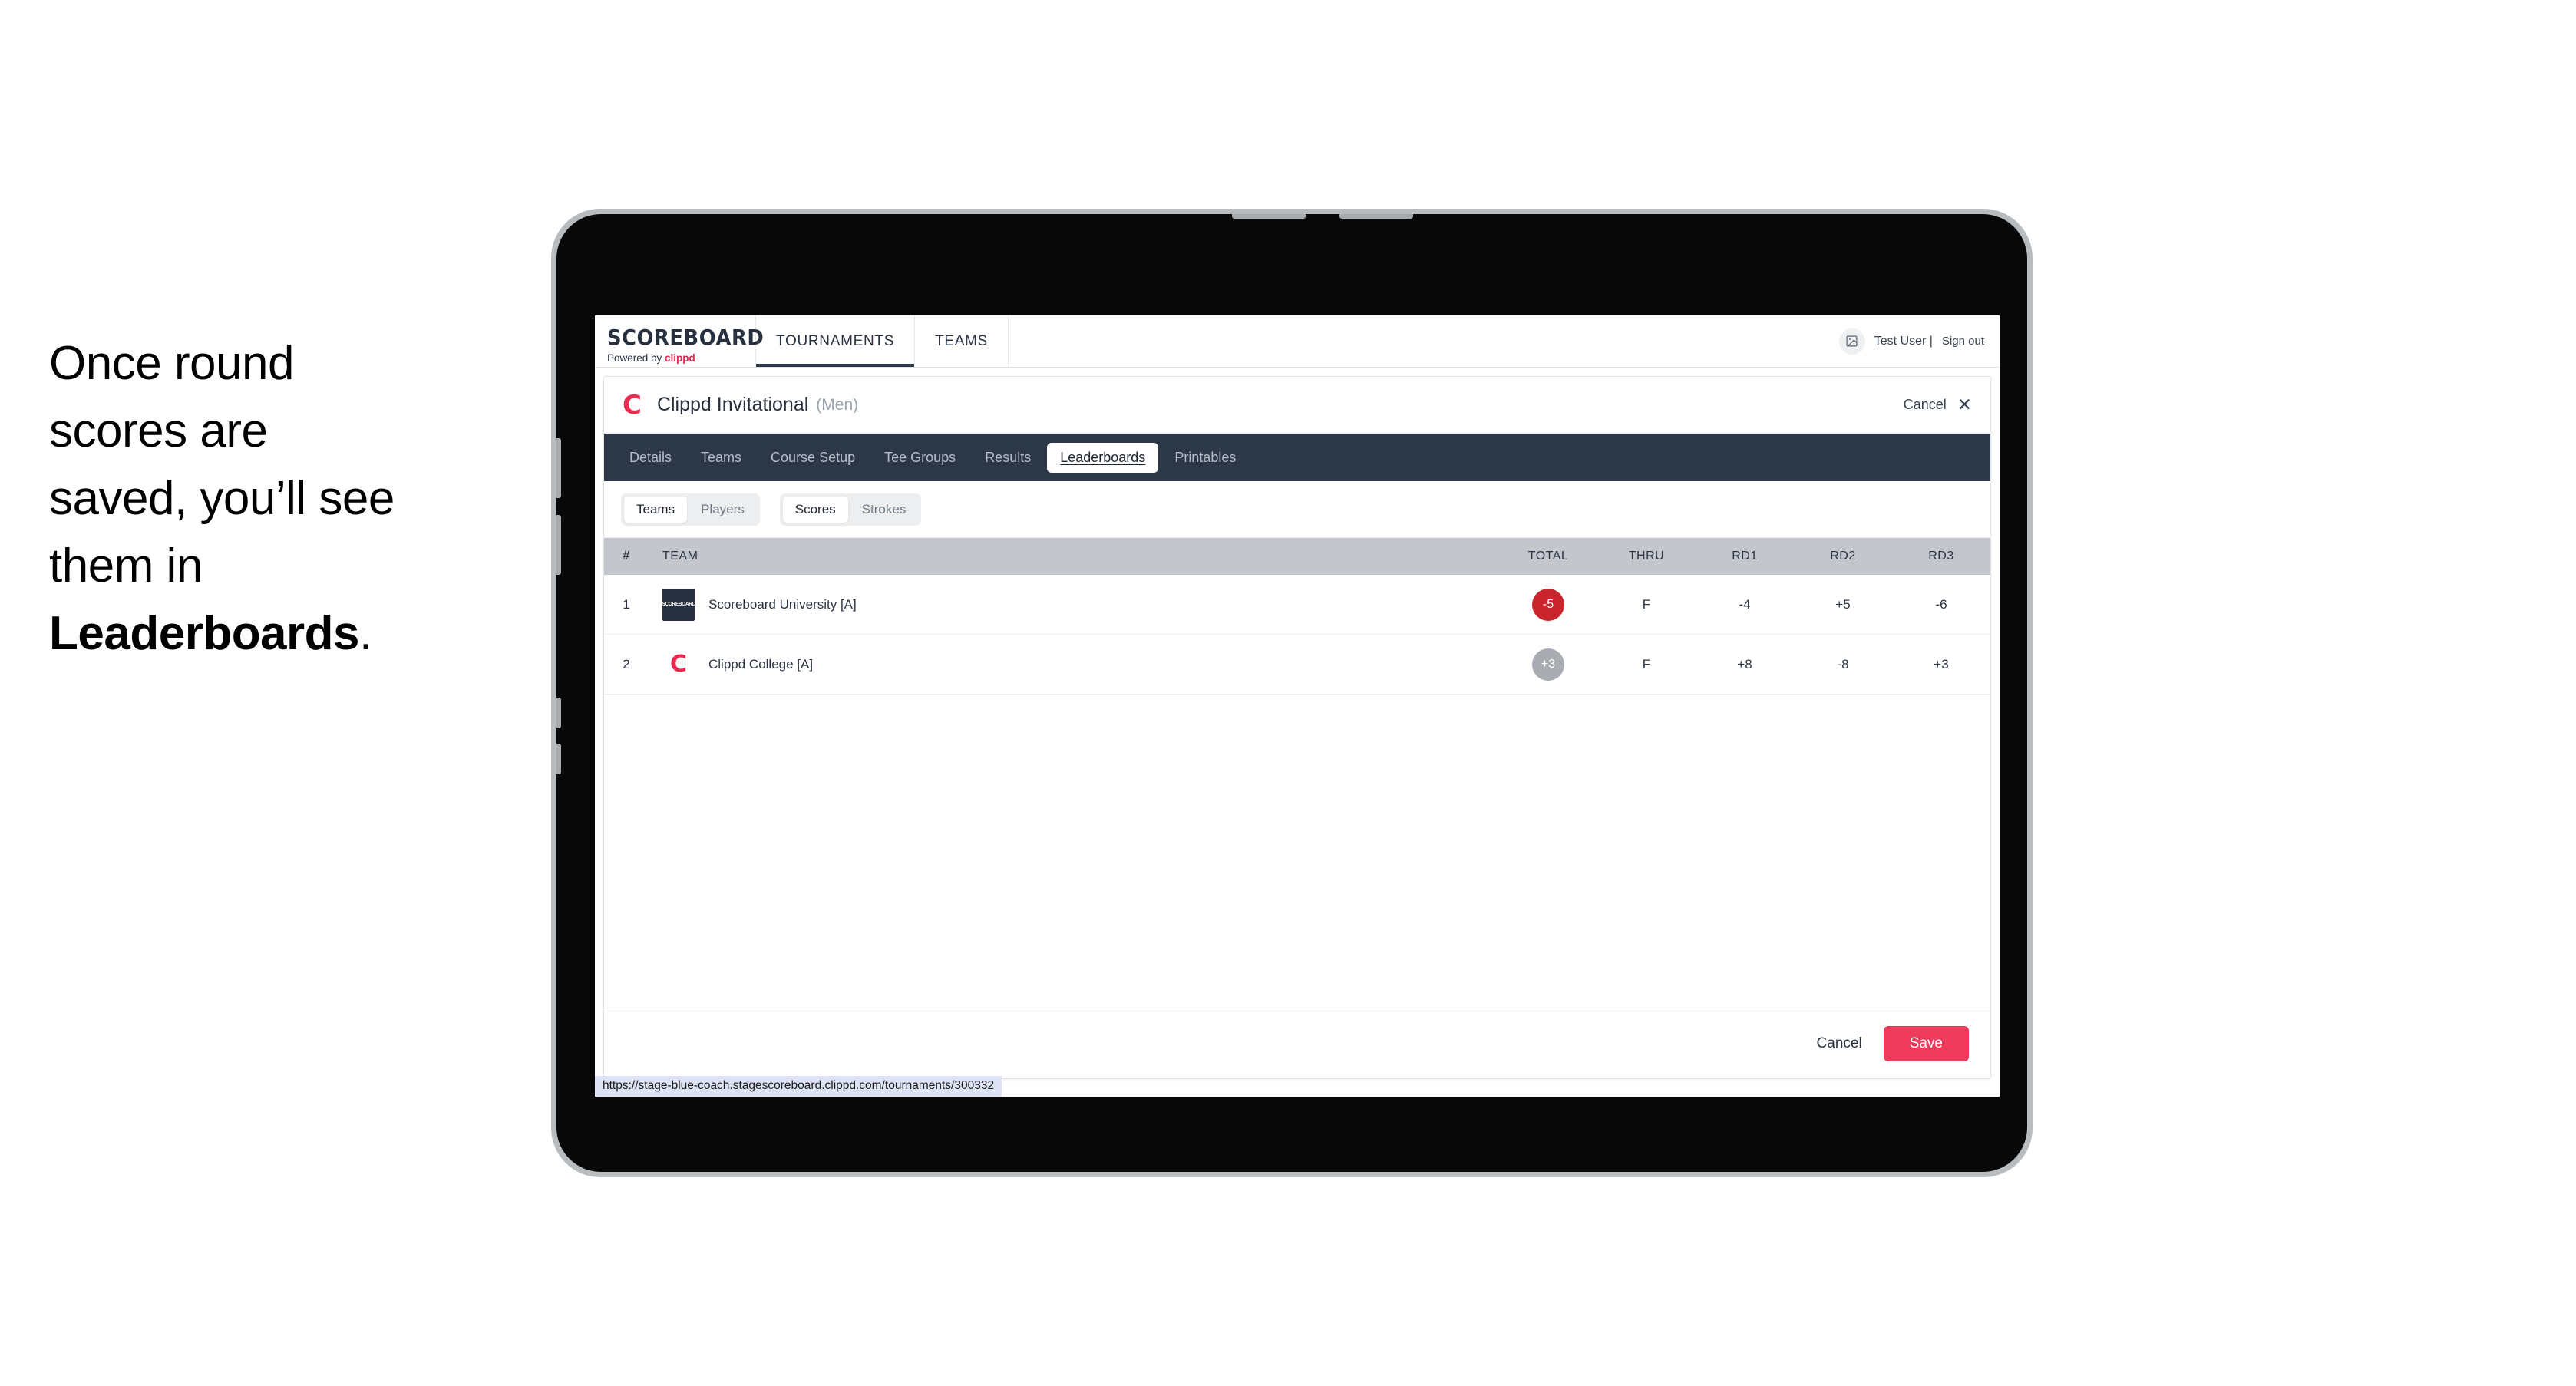  Describe the element at coordinates (1376, 217) in the screenshot. I see `top-button-secondary` at that location.